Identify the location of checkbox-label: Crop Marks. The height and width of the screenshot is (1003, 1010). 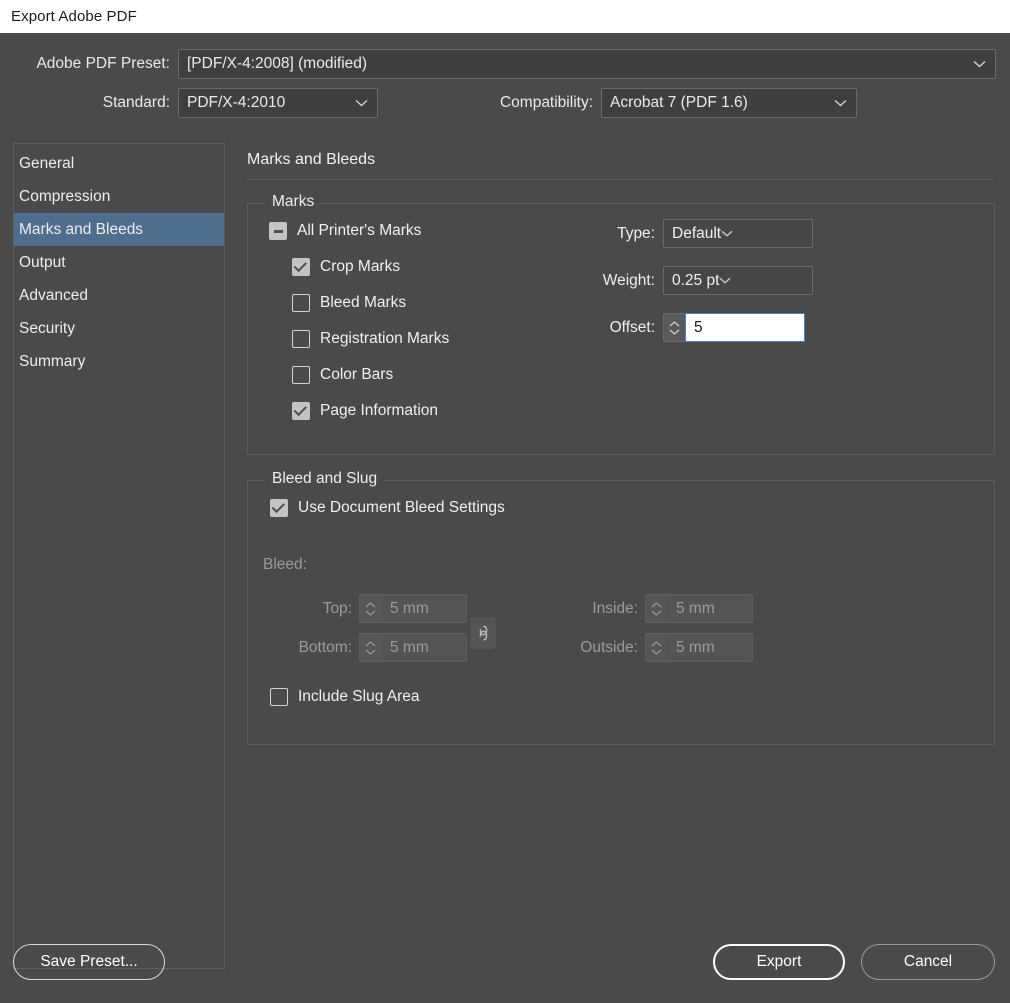
(360, 266).